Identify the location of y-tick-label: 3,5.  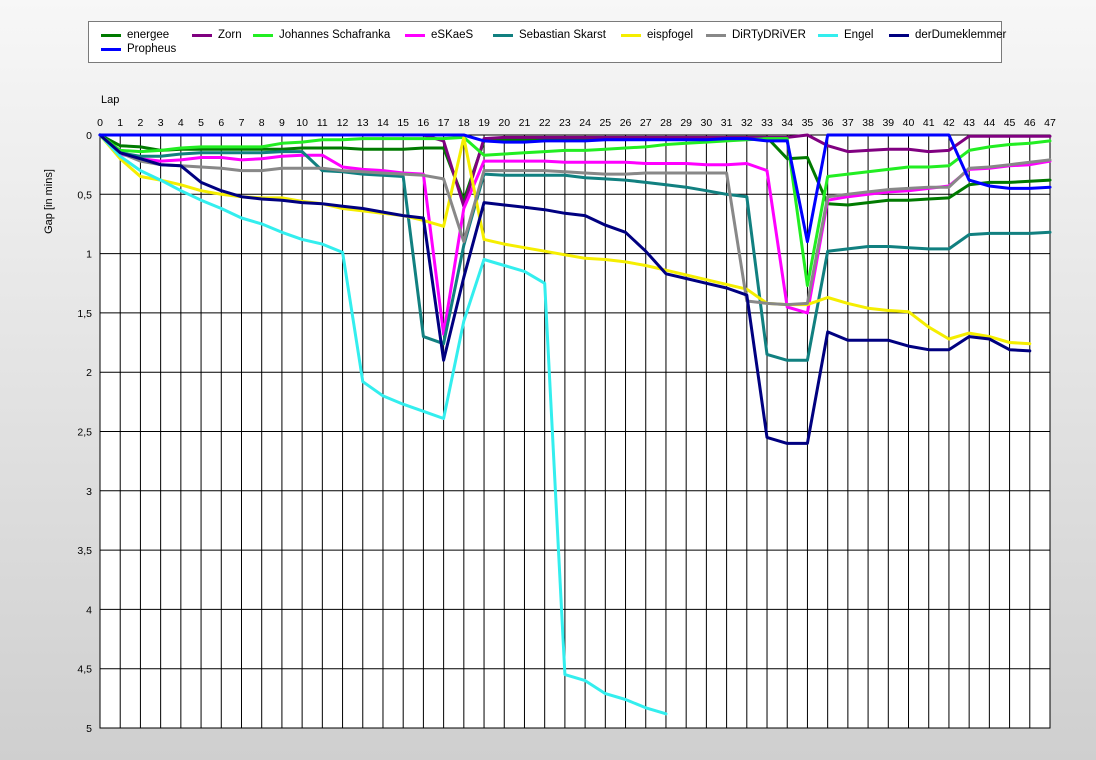
(84, 551).